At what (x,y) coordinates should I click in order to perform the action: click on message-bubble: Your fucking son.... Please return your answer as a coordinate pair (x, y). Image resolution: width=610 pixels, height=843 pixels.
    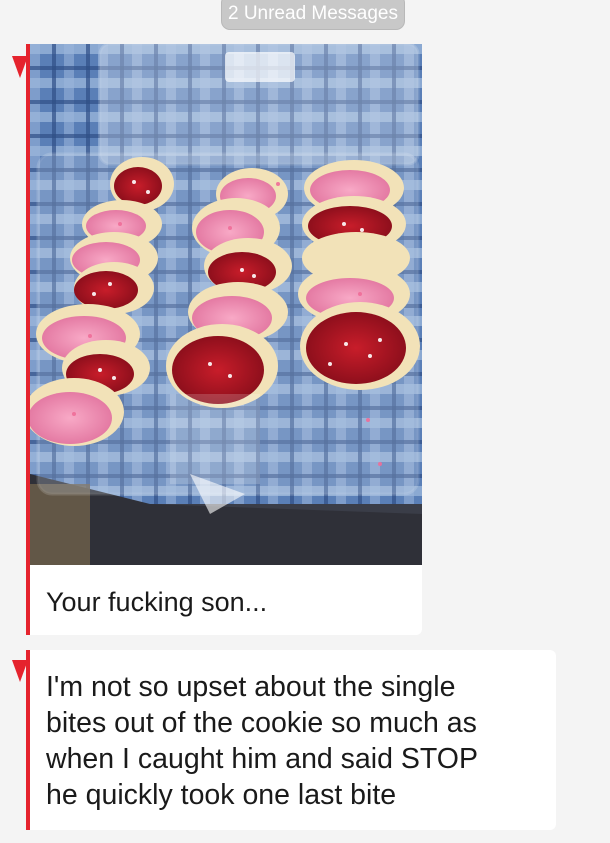
    Looking at the image, I should click on (226, 600).